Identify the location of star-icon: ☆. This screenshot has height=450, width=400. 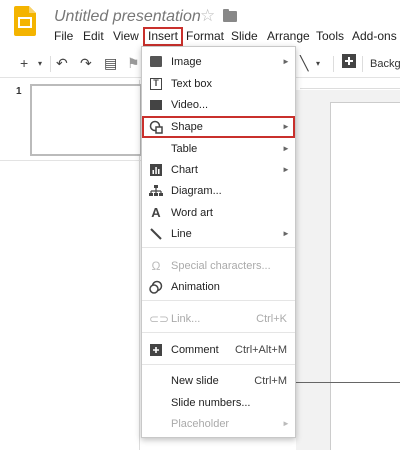
(207, 16).